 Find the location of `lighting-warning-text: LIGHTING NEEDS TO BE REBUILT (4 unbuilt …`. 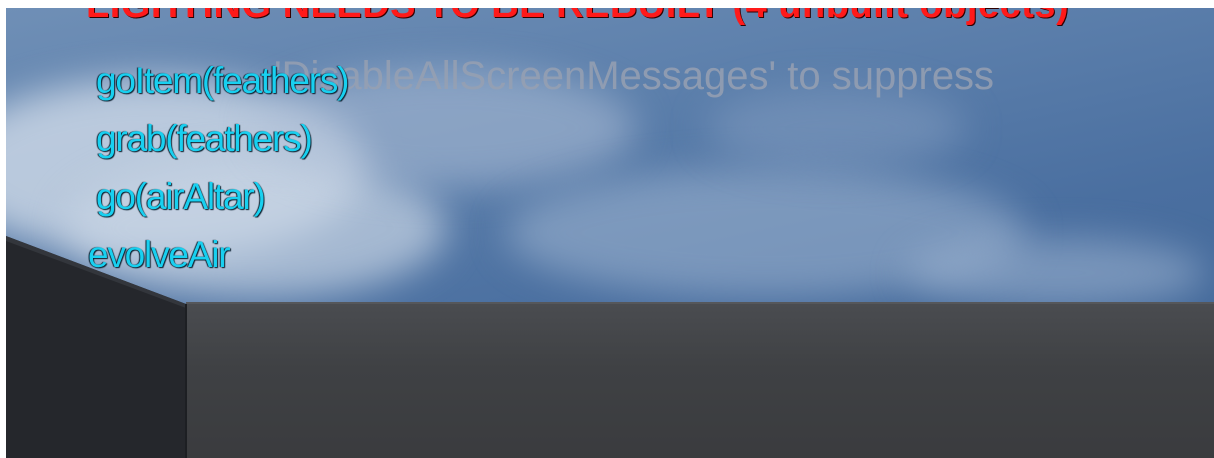

lighting-warning-text: LIGHTING NEEDS TO BE REBUILT (4 unbuilt … is located at coordinates (577, 17).